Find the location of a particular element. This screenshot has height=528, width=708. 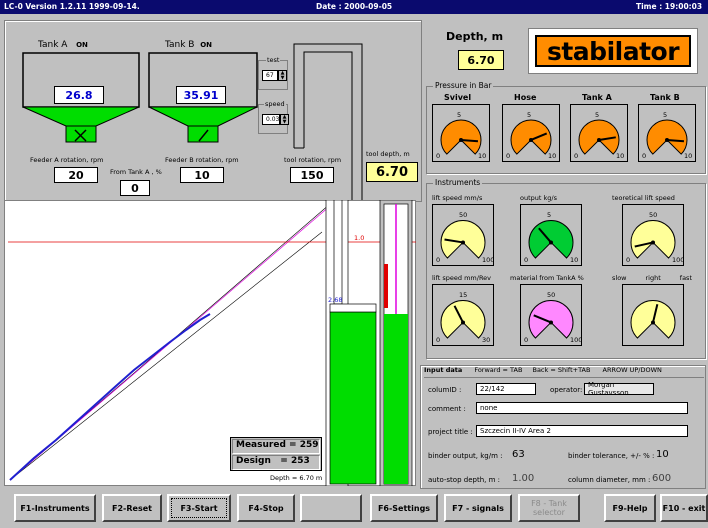

binder-tolerance-value: 10 is located at coordinates (662, 454).